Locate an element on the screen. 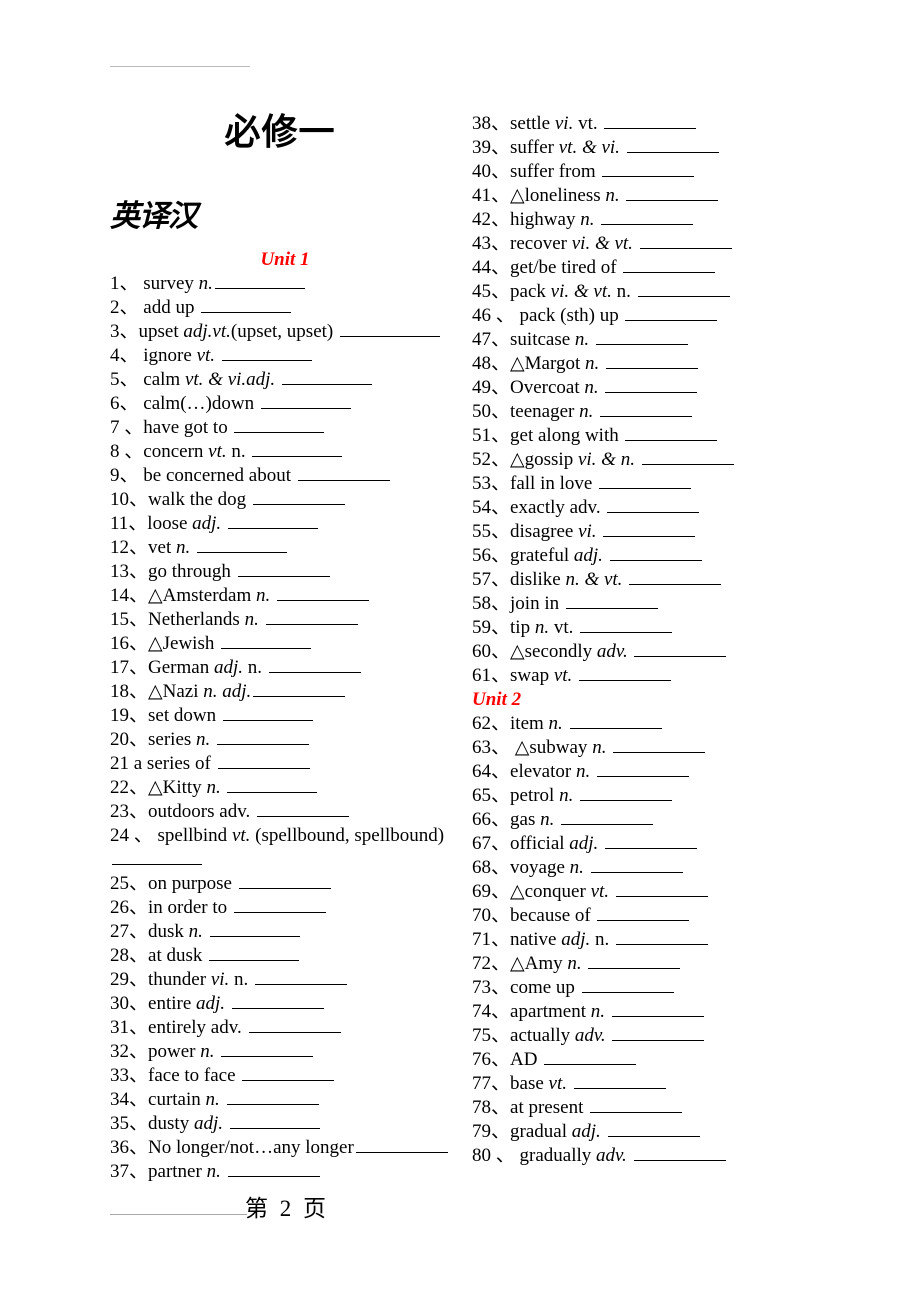 The height and width of the screenshot is (1302, 920). entry-number: 54、 is located at coordinates (491, 507).